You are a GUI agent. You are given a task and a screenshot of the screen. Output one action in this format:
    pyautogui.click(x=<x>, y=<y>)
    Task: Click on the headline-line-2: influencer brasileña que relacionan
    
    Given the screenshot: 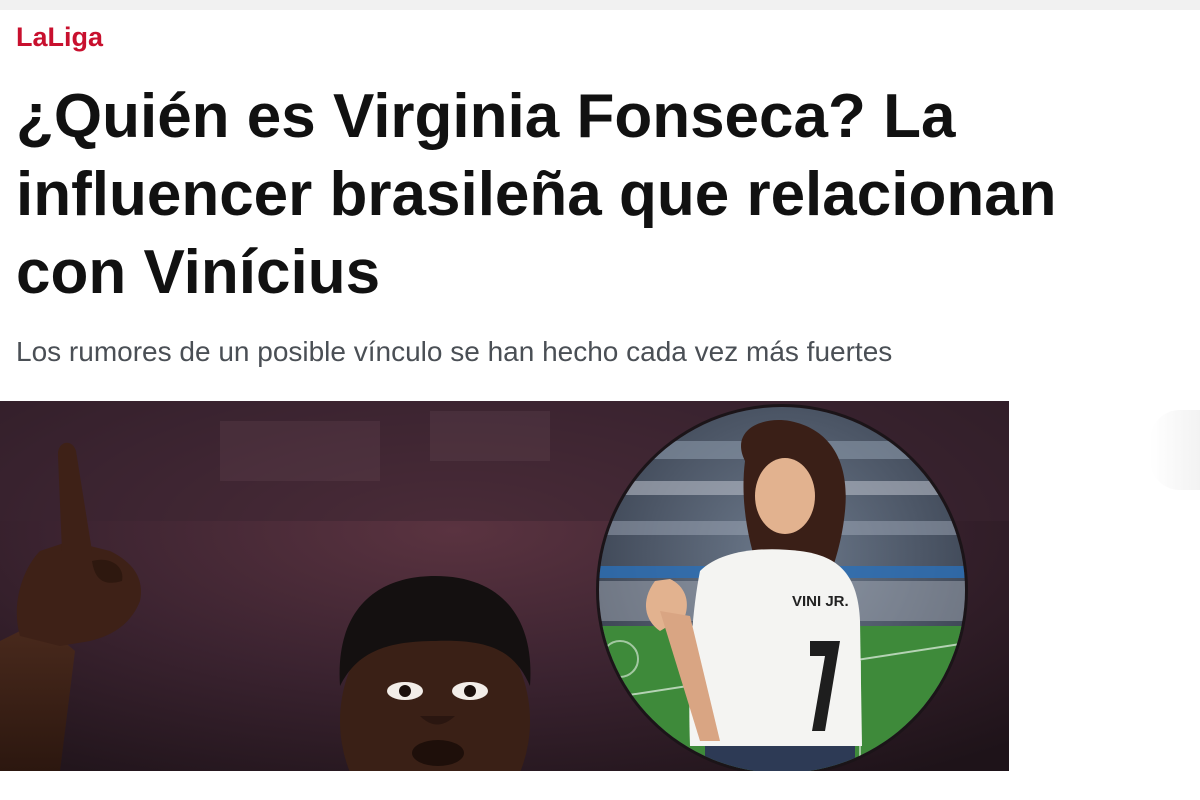 What is the action you would take?
    pyautogui.click(x=536, y=194)
    